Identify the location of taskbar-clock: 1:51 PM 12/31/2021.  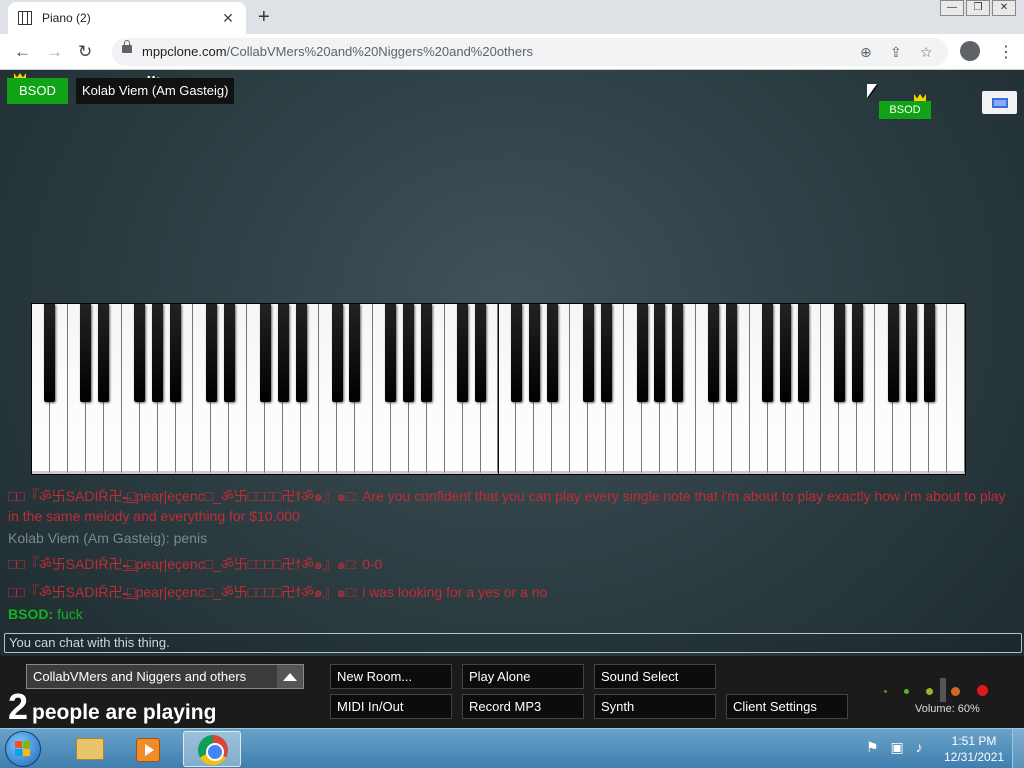
(974, 749).